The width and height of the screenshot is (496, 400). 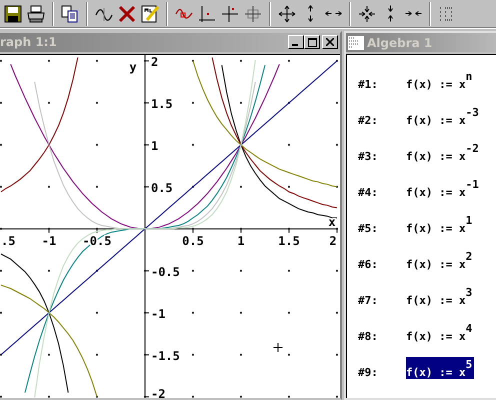 I want to click on zoom-in-icon, so click(x=367, y=13).